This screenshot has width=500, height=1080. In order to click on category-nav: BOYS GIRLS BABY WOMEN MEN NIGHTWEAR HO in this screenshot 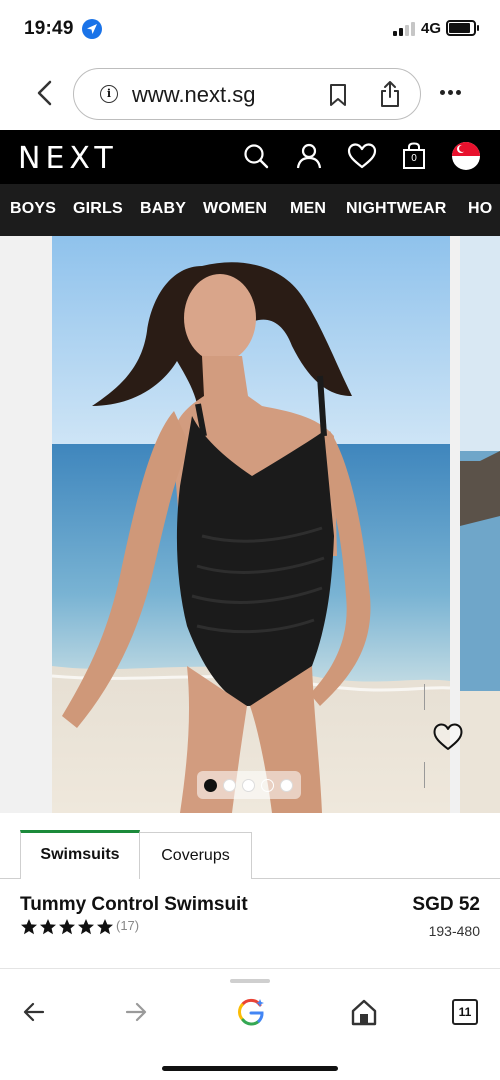, I will do `click(250, 210)`.